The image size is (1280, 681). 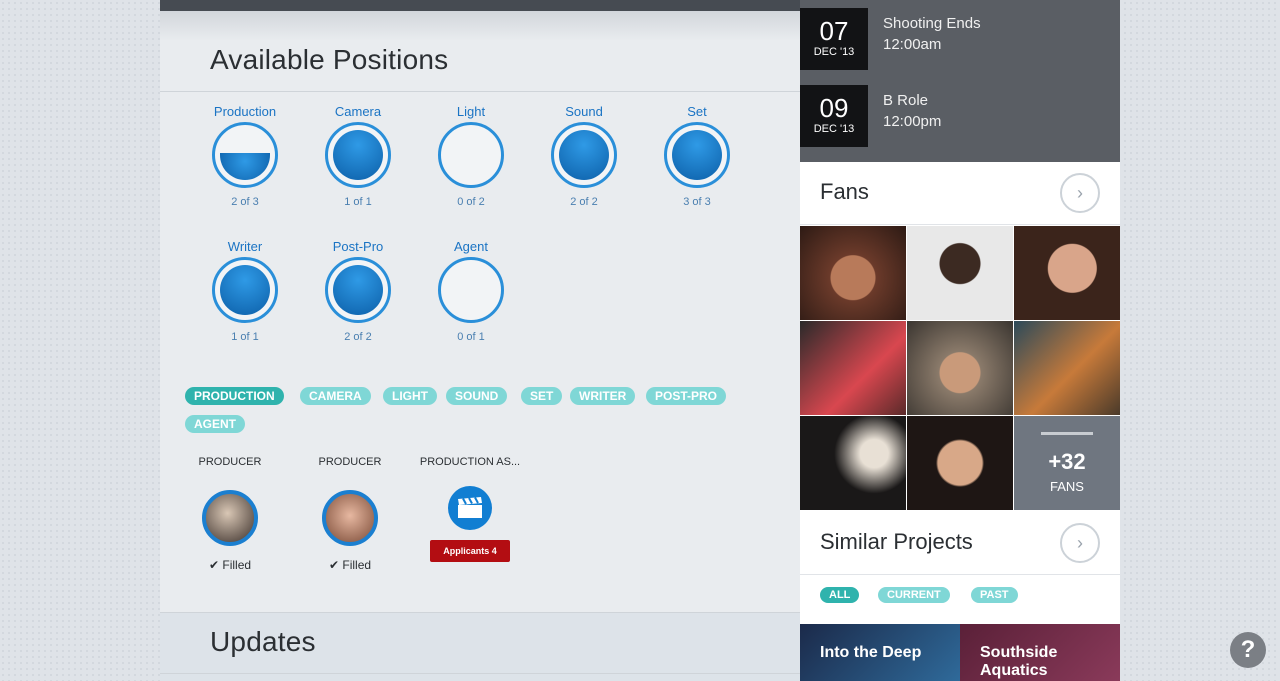 I want to click on position-sound: Sound 2 of 2, so click(x=584, y=156).